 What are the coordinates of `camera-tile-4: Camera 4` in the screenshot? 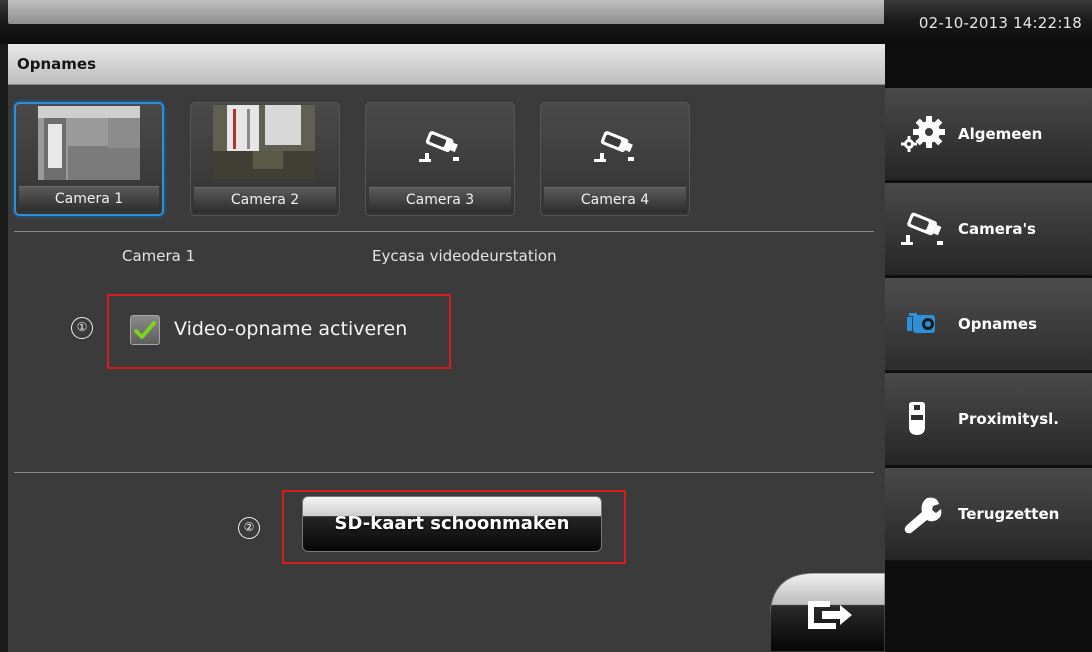 It's located at (615, 159).